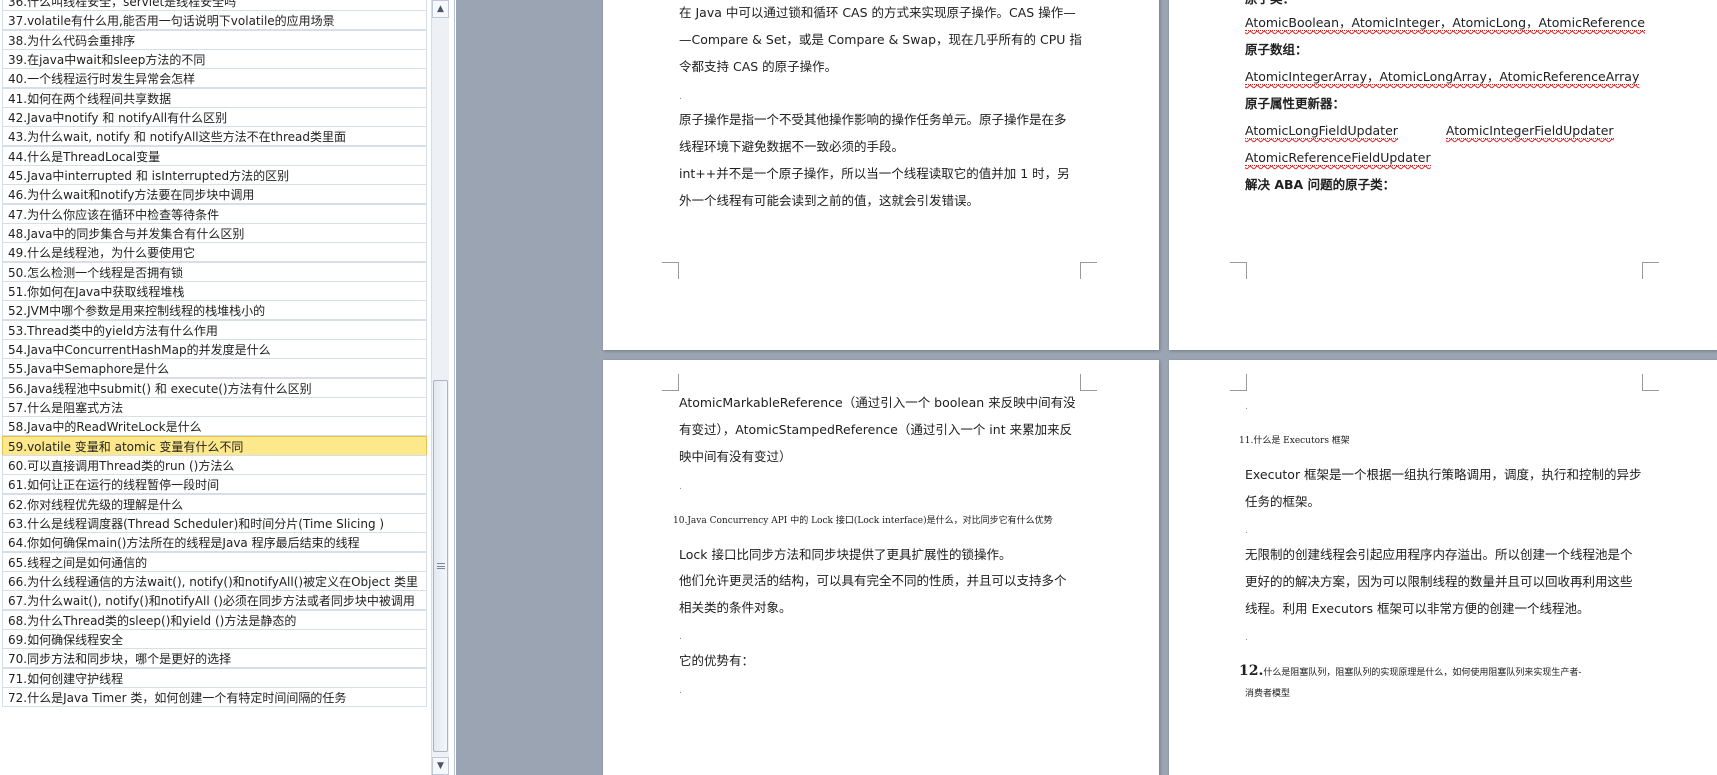 The image size is (1717, 775). What do you see at coordinates (1443, 474) in the screenshot?
I see `paragraph-line: Executor 框架是一个根据一组执行策略调用，调度，执行和控制的异步` at bounding box center [1443, 474].